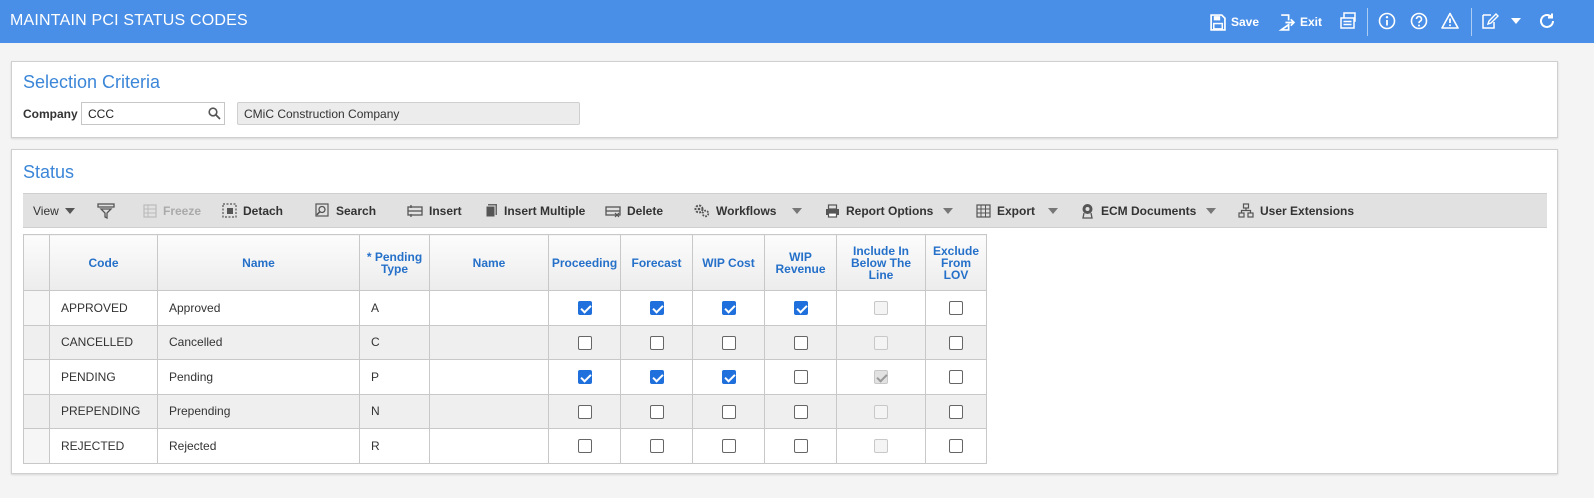  I want to click on insert-label: Insert, so click(445, 210).